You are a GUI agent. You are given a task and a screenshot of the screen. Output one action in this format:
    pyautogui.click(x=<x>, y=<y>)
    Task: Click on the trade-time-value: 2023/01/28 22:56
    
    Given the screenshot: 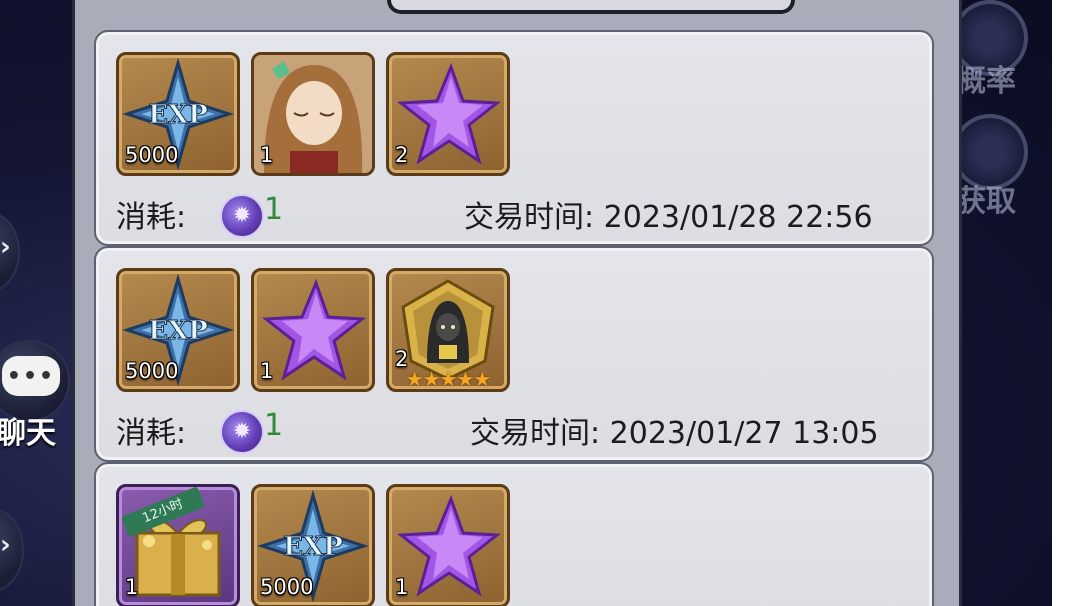 What is the action you would take?
    pyautogui.click(x=738, y=217)
    